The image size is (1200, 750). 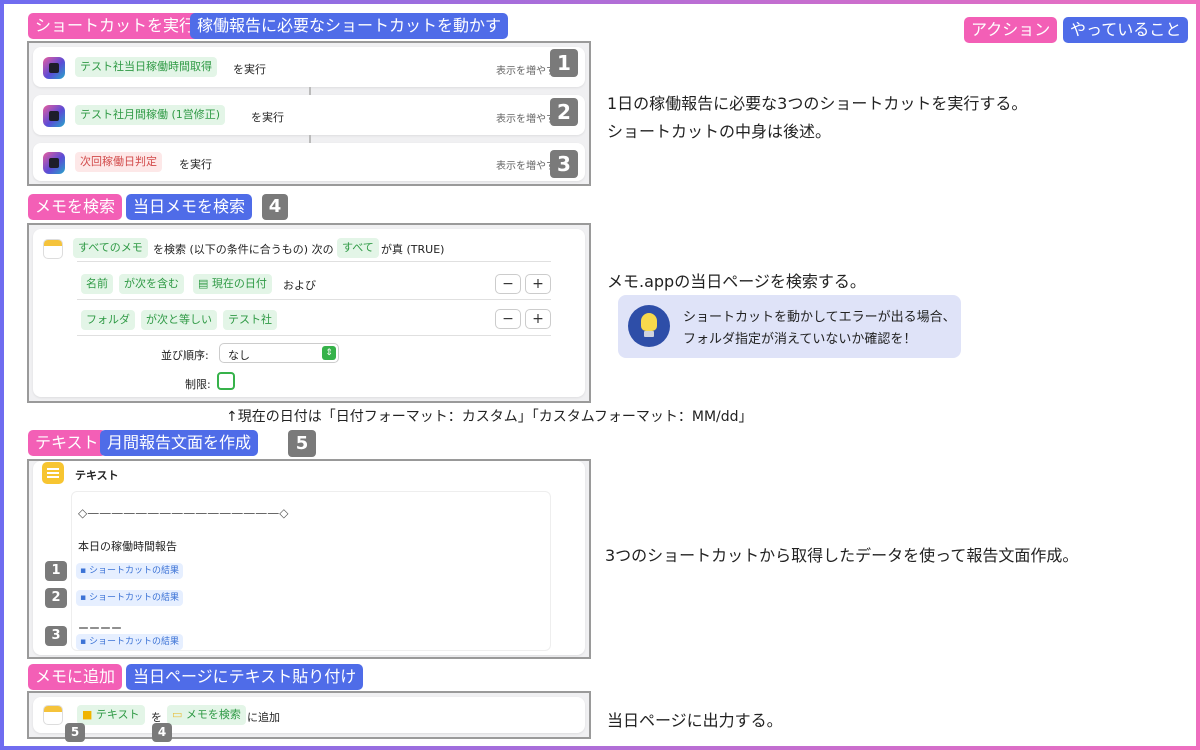 I want to click on lightbulb-icon, so click(x=649, y=326).